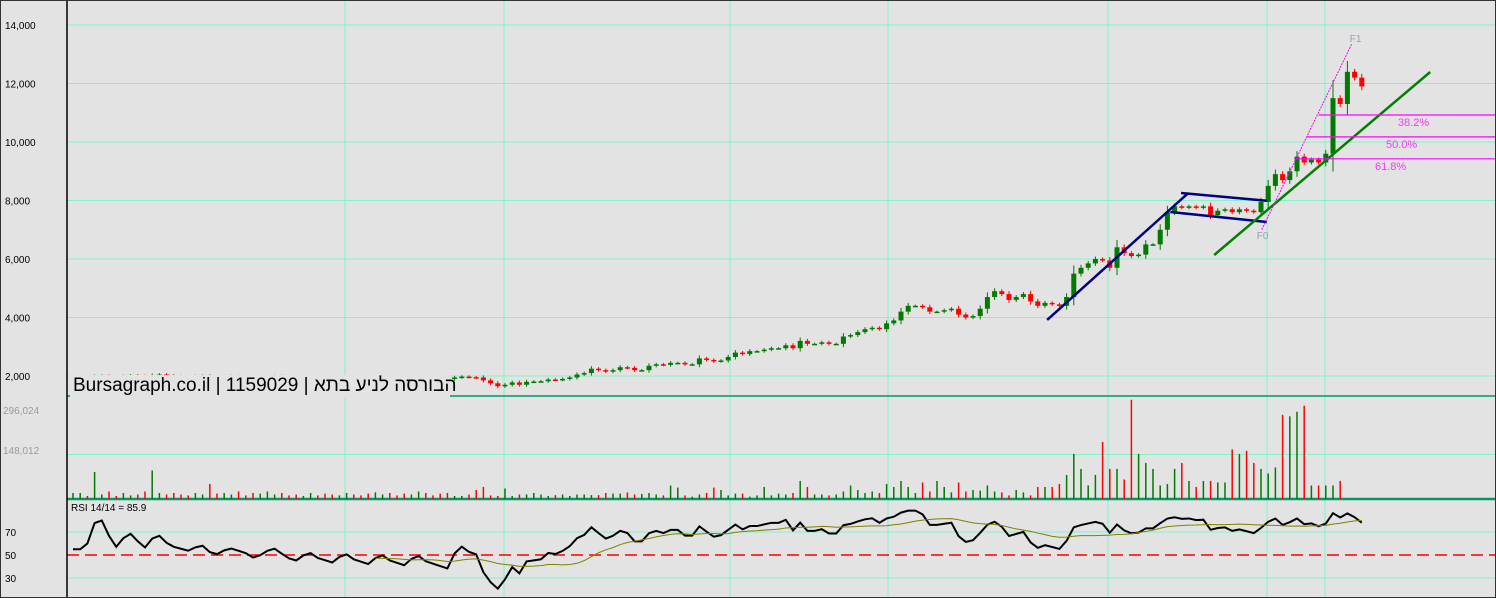 The image size is (1496, 598). I want to click on price-tick-label: 4,000, so click(17, 319).